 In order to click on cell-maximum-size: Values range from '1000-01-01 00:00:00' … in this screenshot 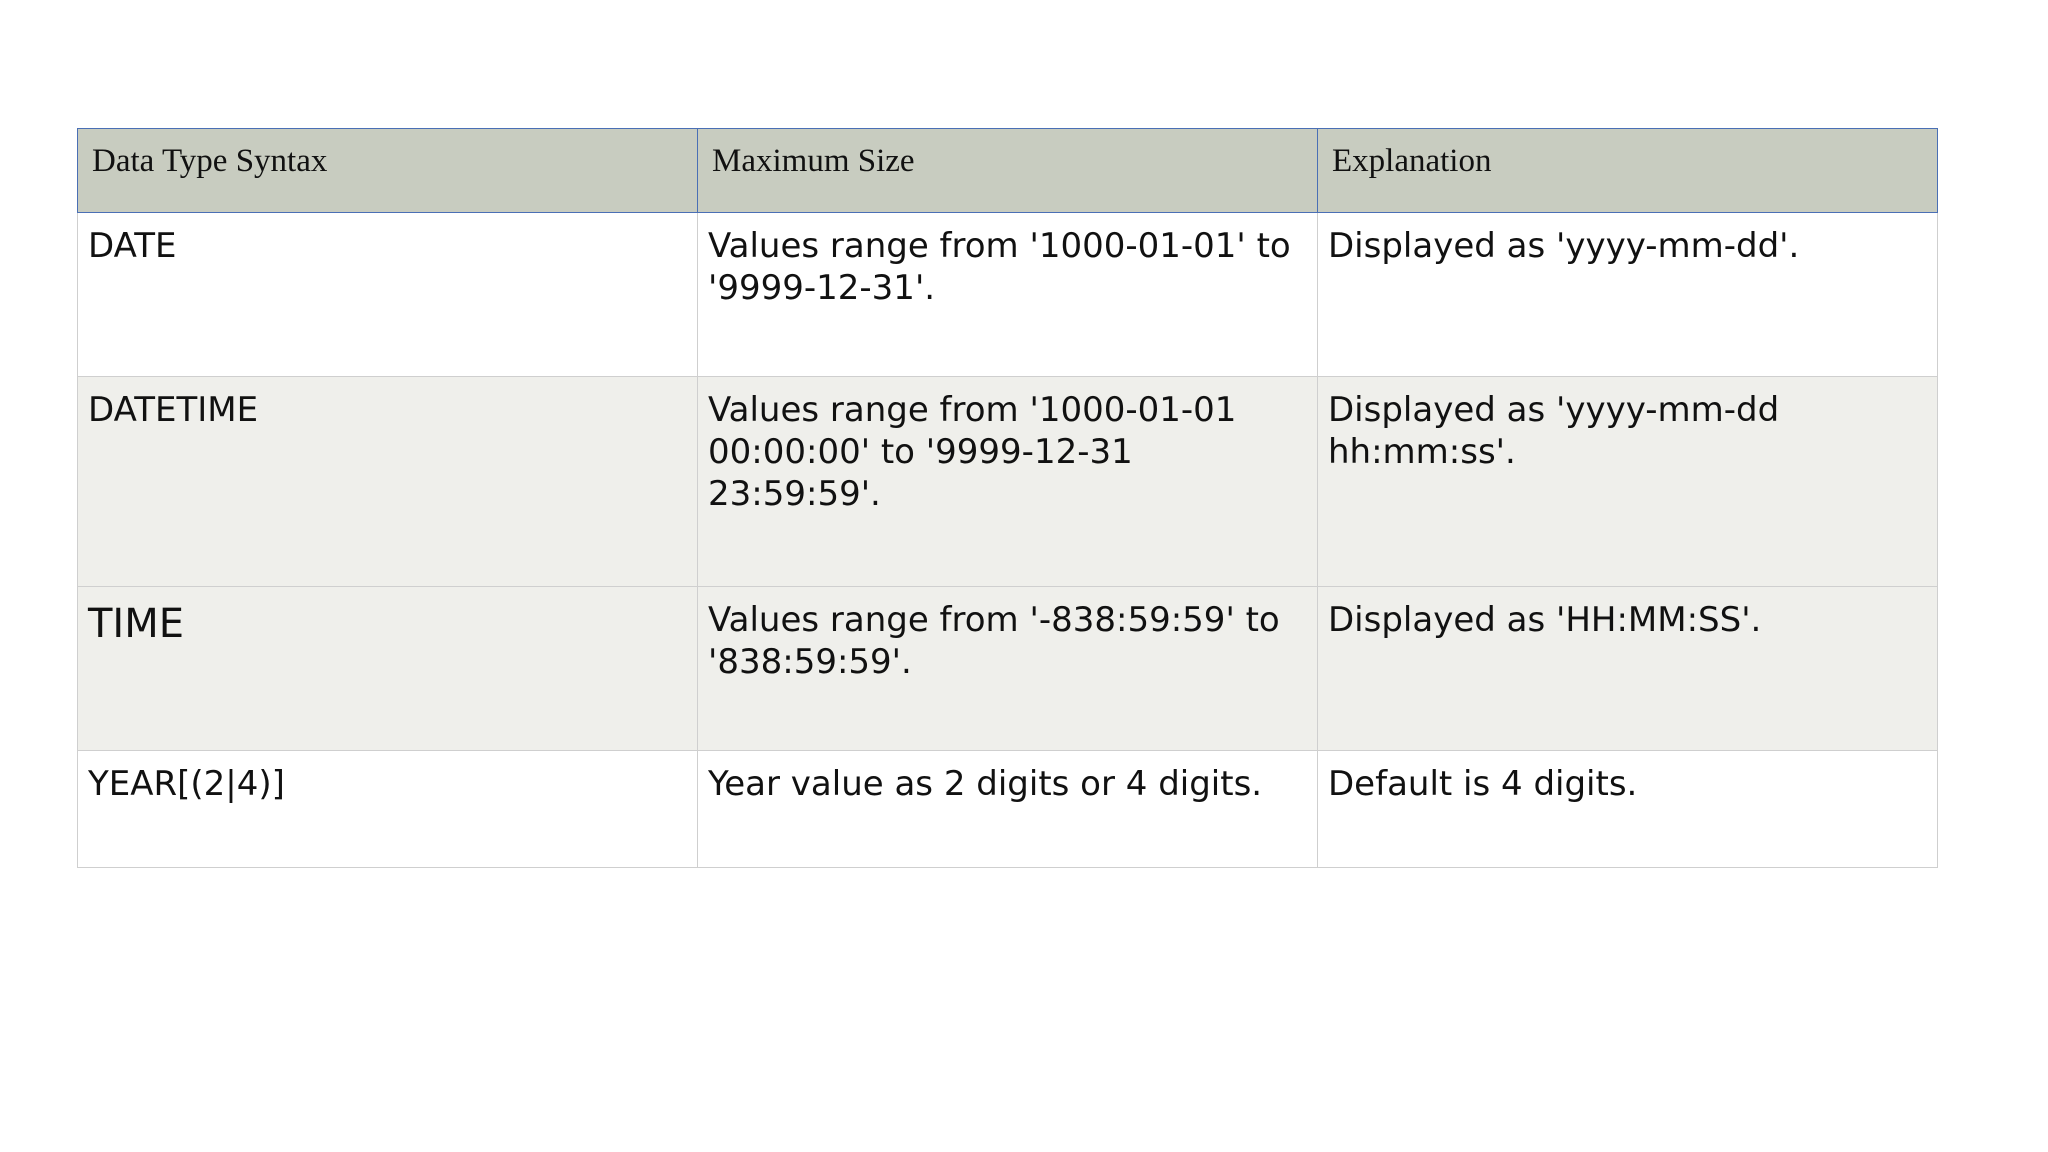, I will do `click(1007, 481)`.